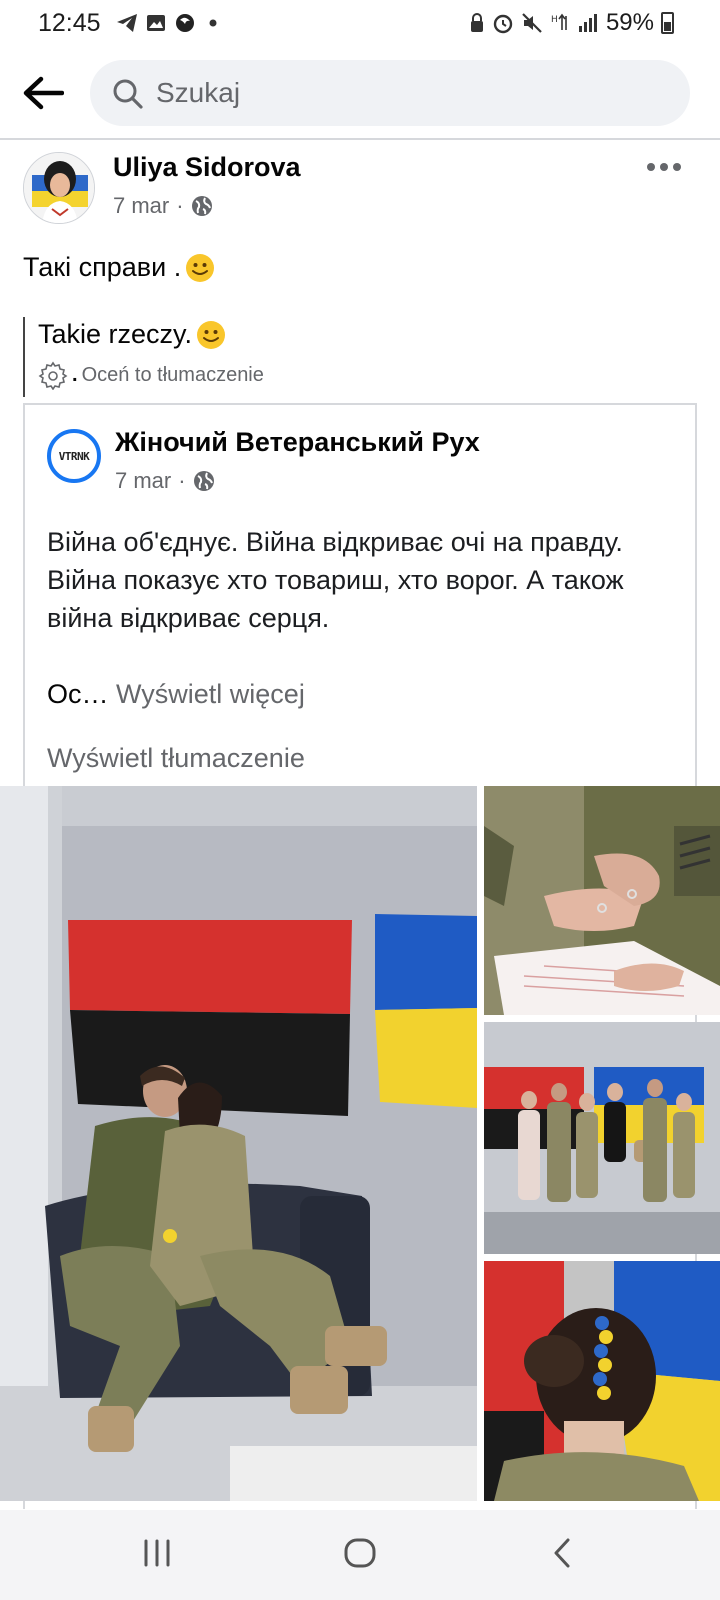  What do you see at coordinates (141, 206) in the screenshot?
I see `post-date: 7 mar` at bounding box center [141, 206].